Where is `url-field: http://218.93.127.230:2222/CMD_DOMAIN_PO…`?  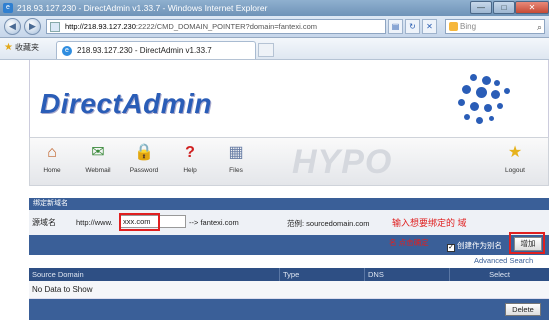 url-field: http://218.93.127.230:2222/CMD_DOMAIN_PO… is located at coordinates (216, 26).